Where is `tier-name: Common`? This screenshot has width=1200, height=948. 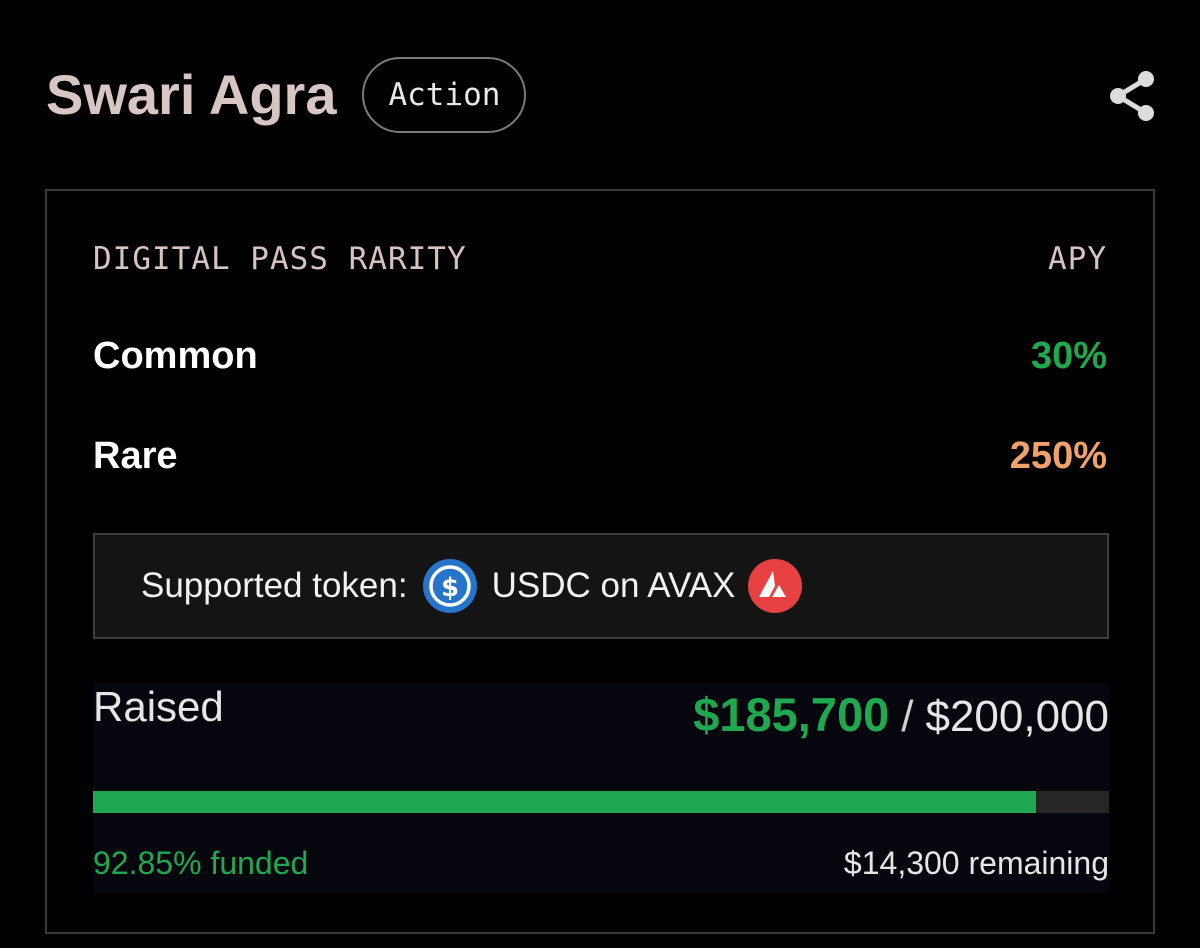
tier-name: Common is located at coordinates (175, 355).